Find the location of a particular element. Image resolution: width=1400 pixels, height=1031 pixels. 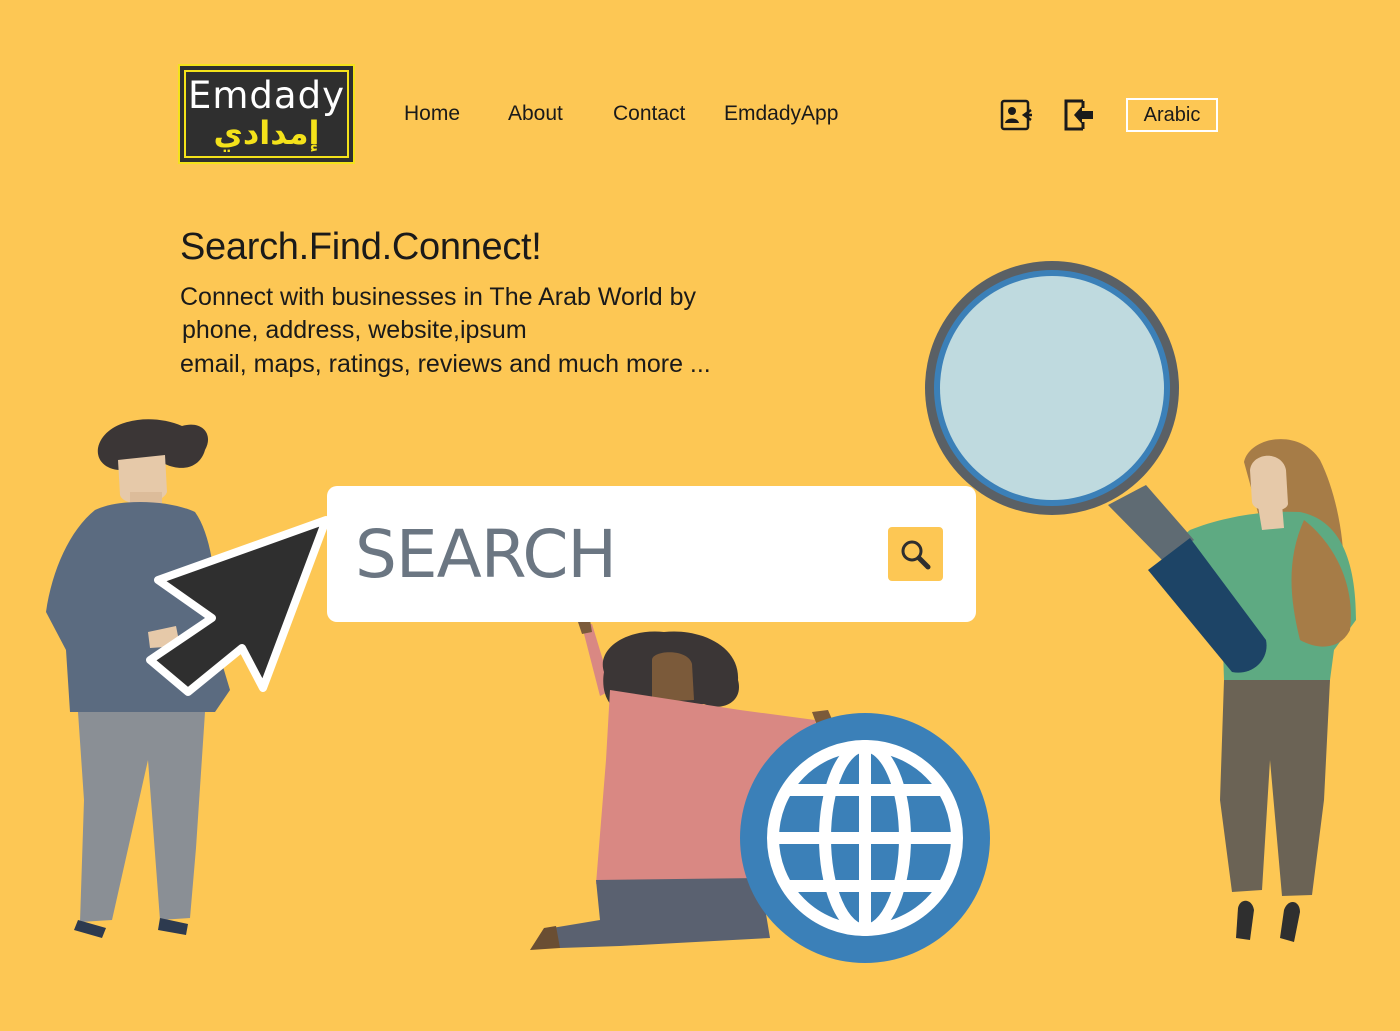

search-button is located at coordinates (915, 554).